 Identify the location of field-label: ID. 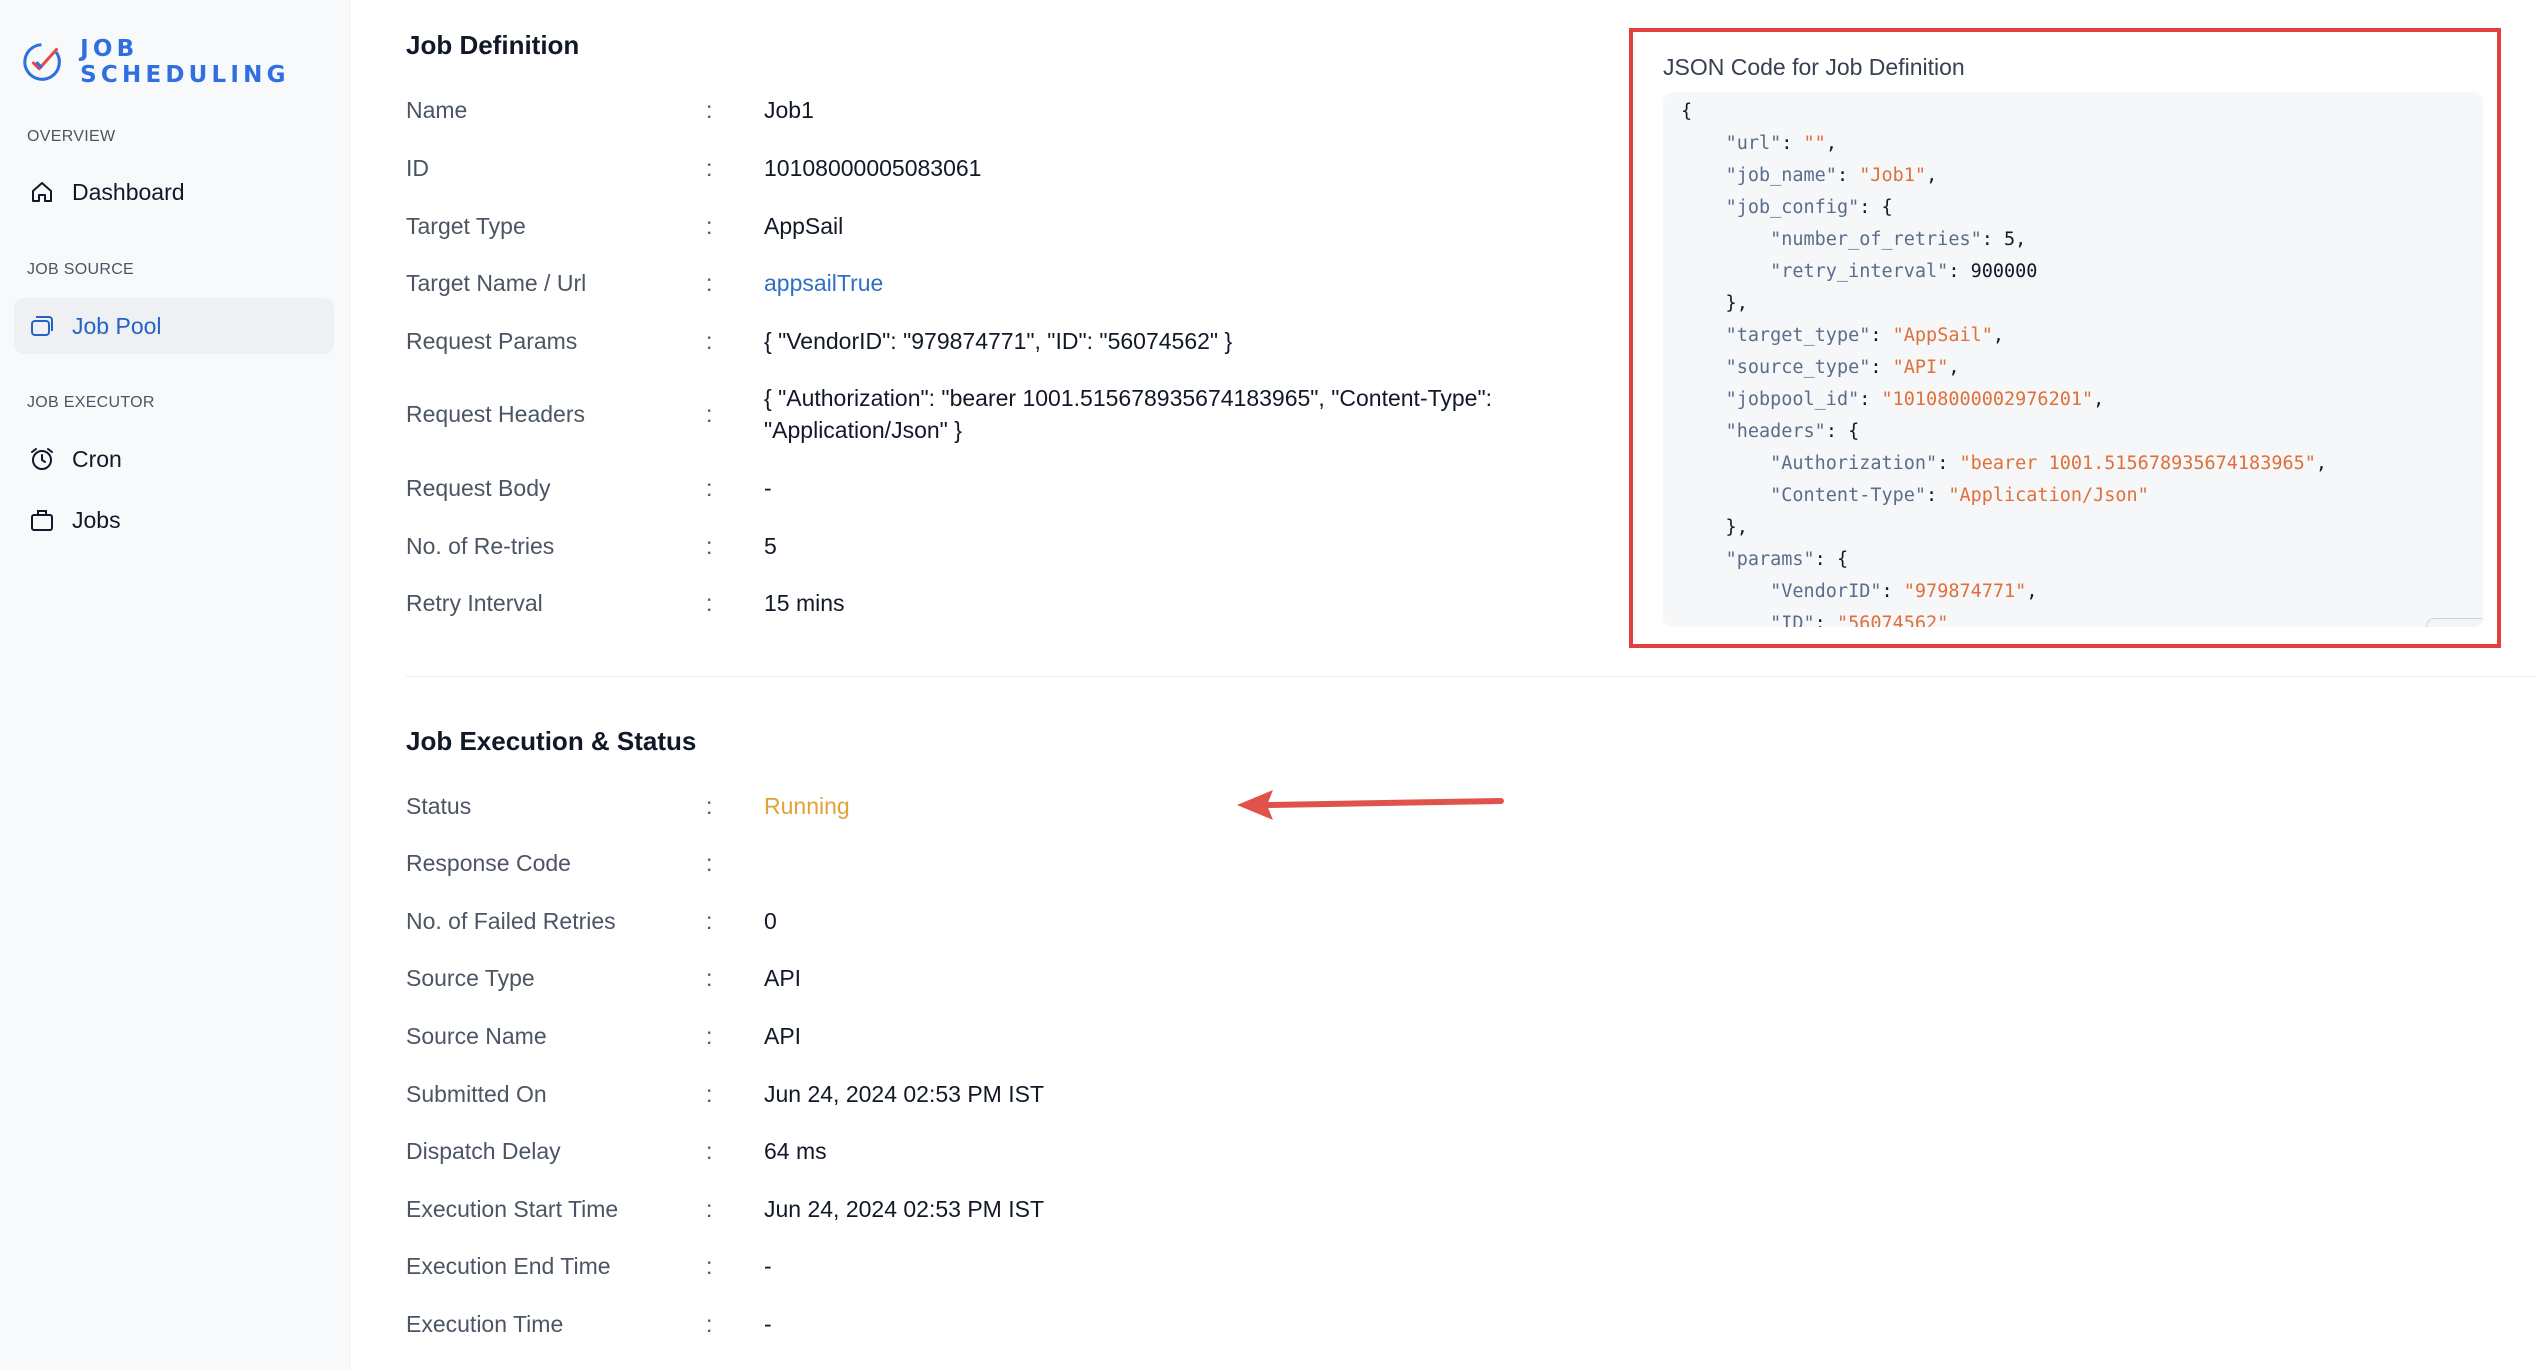
(417, 168).